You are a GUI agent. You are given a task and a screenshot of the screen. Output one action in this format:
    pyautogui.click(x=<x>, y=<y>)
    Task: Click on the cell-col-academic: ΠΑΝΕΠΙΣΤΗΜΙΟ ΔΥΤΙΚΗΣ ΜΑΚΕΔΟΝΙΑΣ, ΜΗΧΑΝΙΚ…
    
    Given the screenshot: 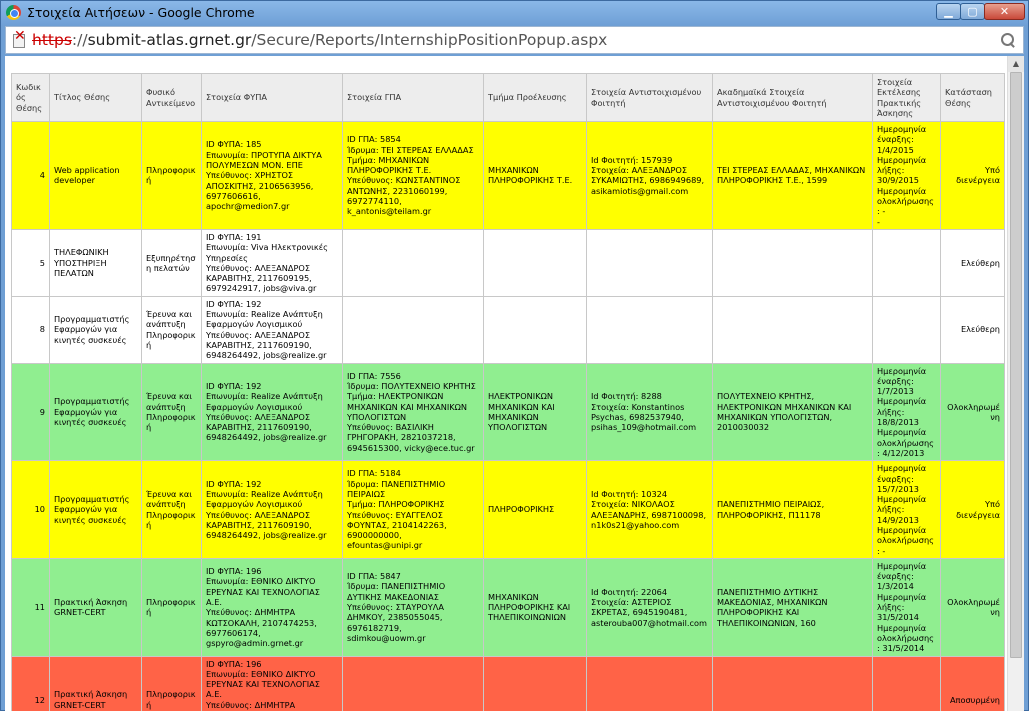 What is the action you would take?
    pyautogui.click(x=792, y=607)
    